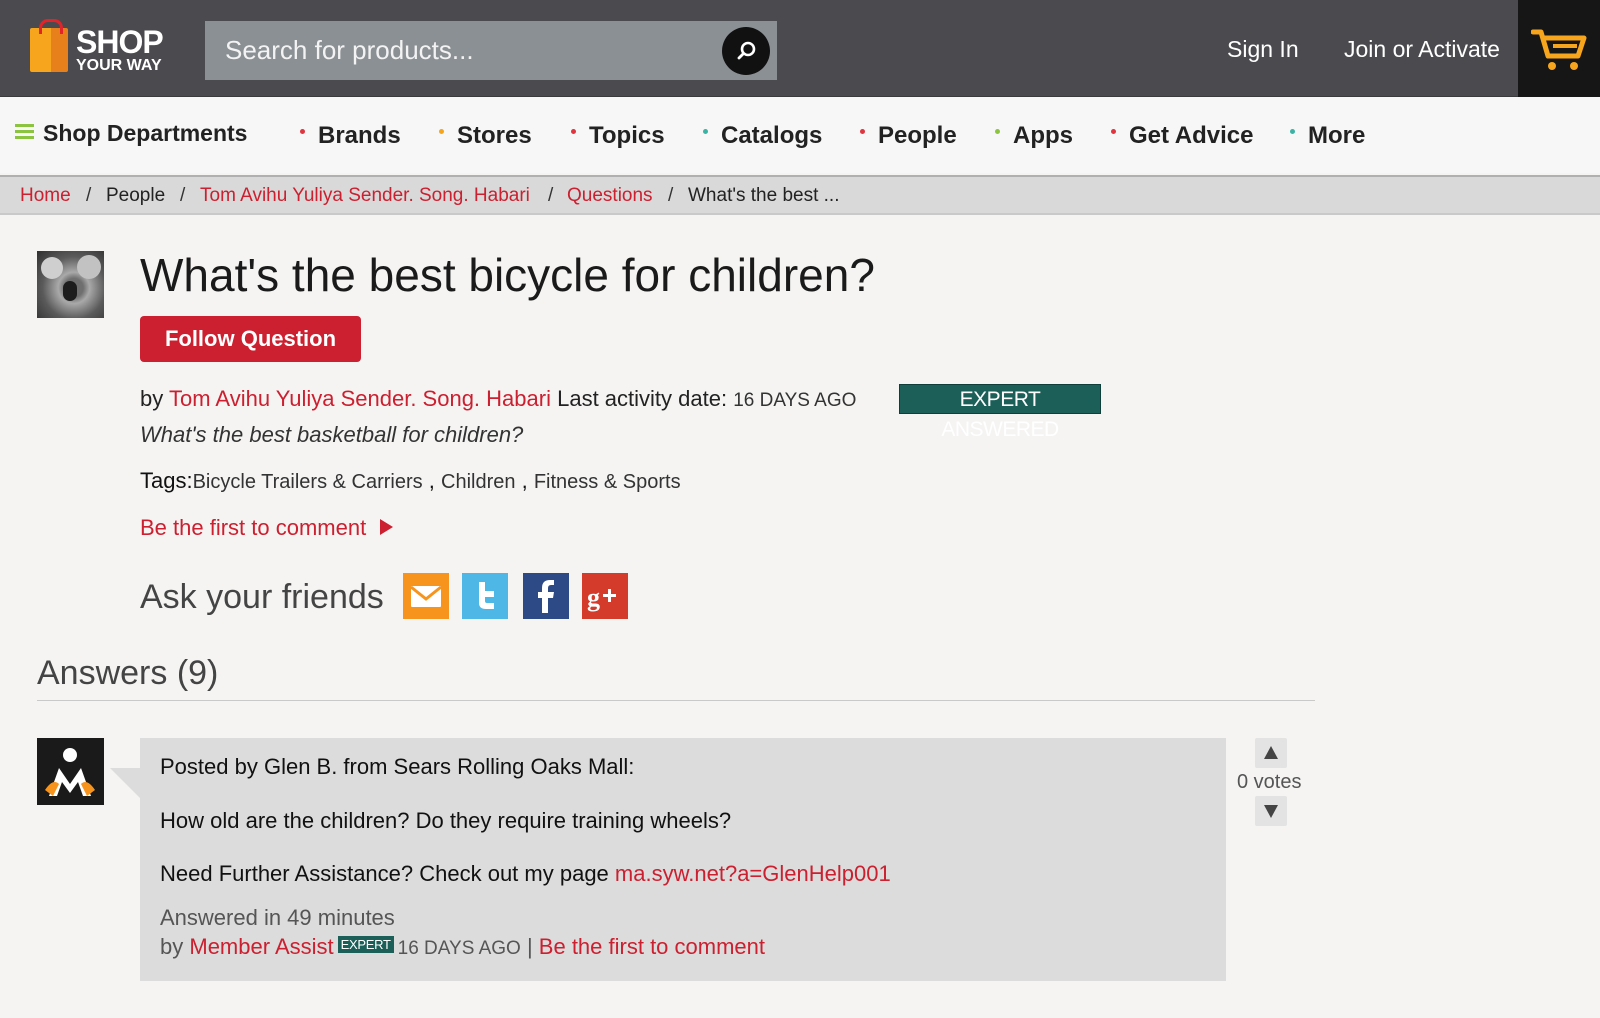 This screenshot has width=1600, height=1018. I want to click on nav-item-catalogs: Catalogs, so click(762, 136).